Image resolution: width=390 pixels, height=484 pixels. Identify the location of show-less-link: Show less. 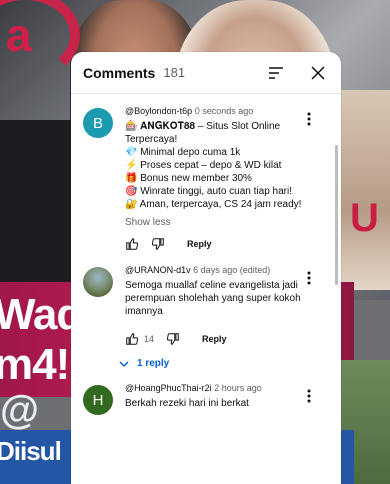
(215, 222).